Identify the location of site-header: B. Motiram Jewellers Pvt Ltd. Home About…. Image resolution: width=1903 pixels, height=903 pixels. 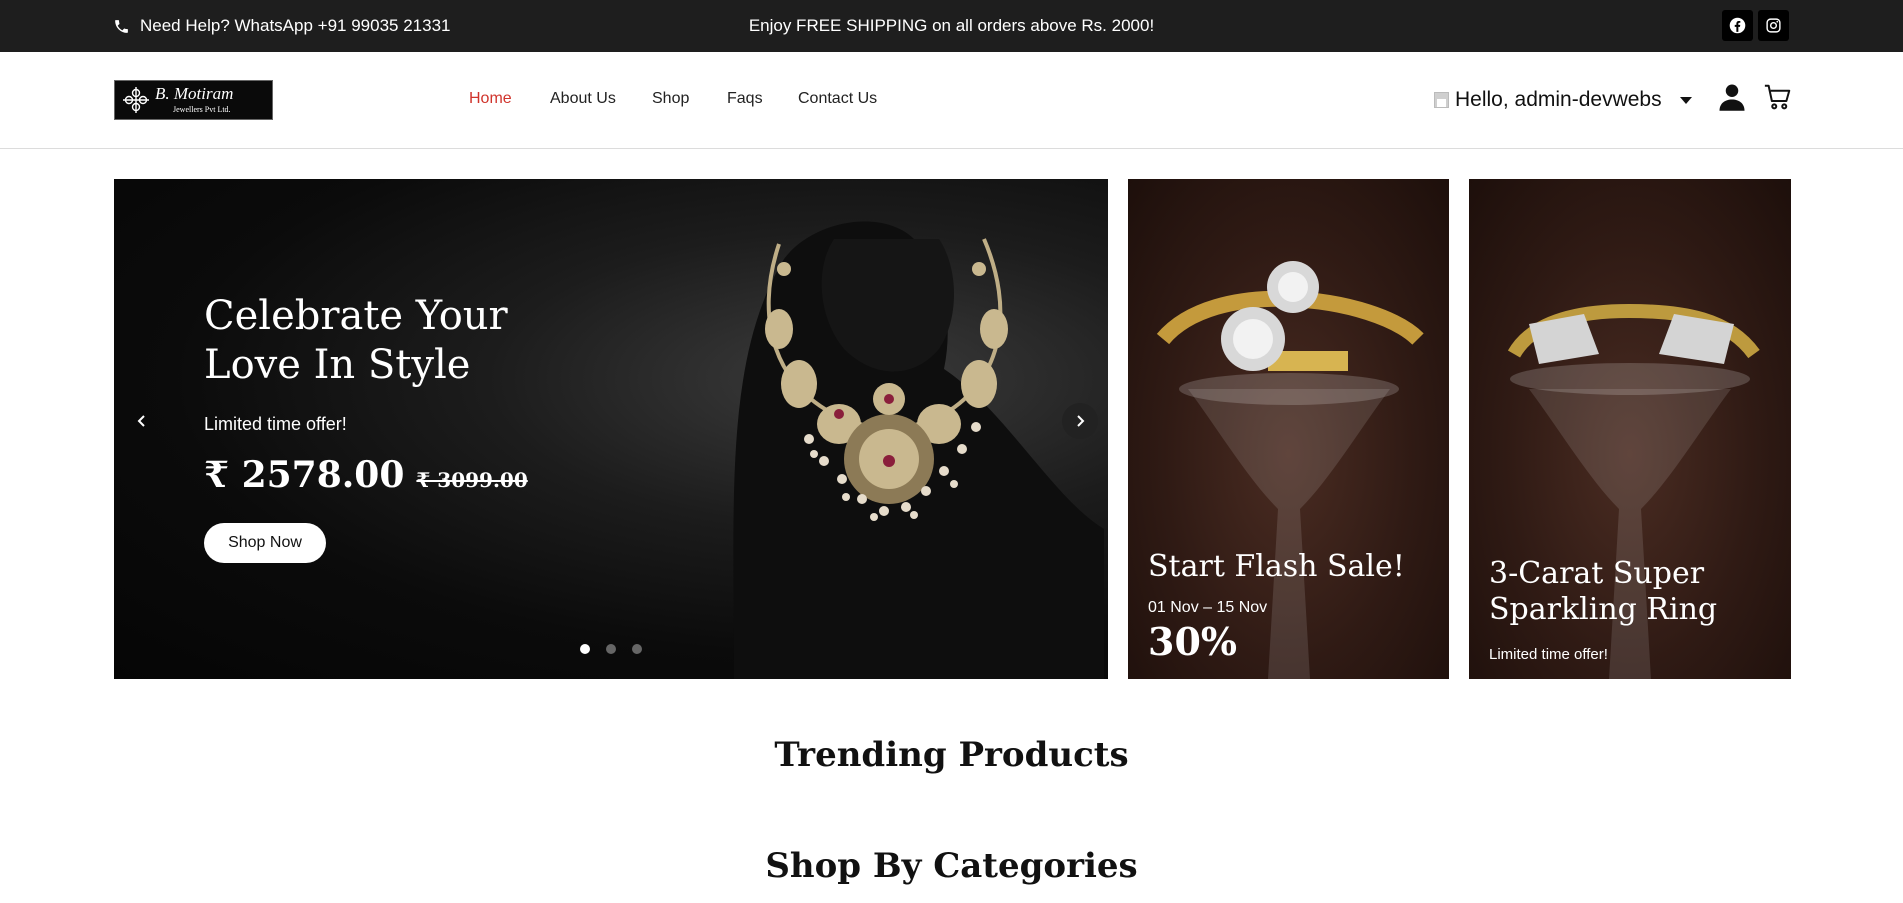
(951, 100).